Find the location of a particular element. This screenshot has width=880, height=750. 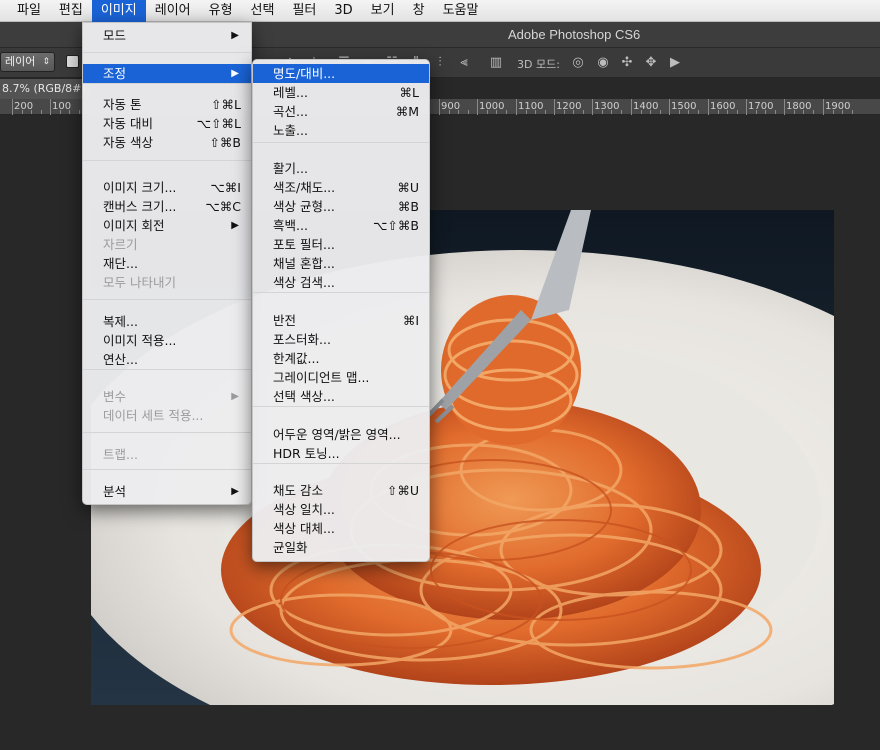

3d-roll-icon: ◉ is located at coordinates (603, 63).